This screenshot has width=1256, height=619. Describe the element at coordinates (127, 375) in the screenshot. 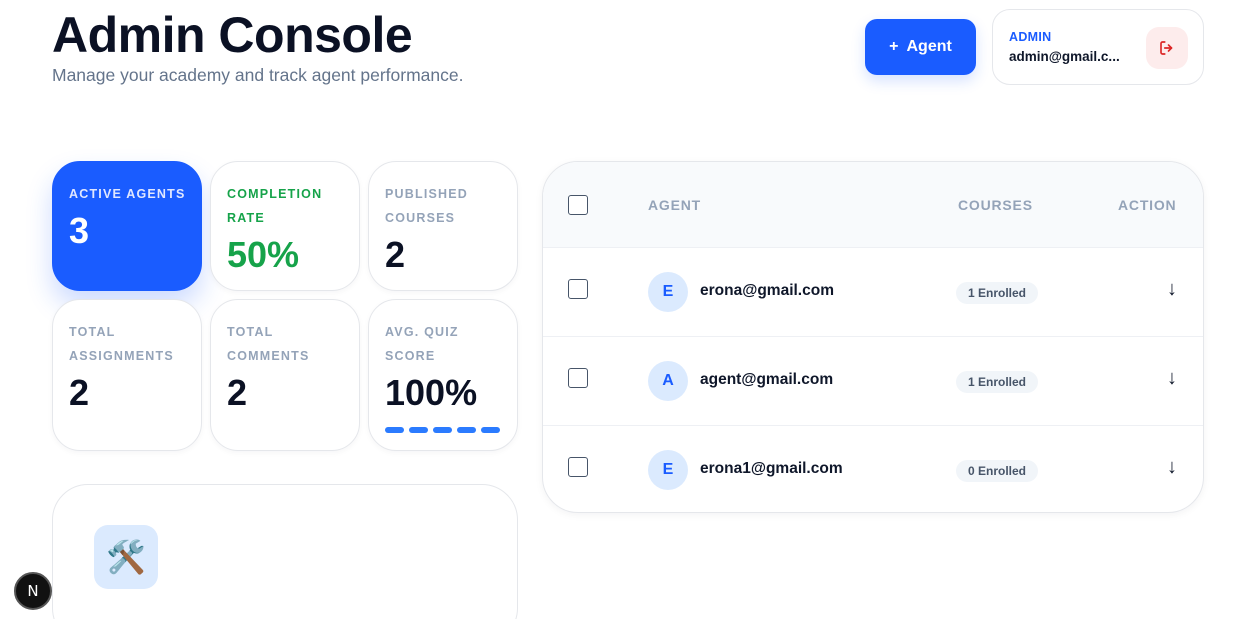

I see `stat-total-assignments: TOTAL ASSIGNMENTS 2` at that location.